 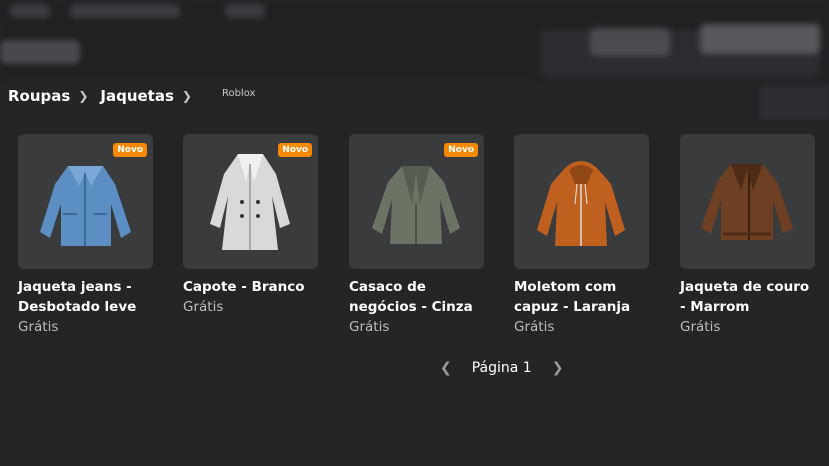 I want to click on breadcrumb-roupas: Roupas, so click(x=39, y=96).